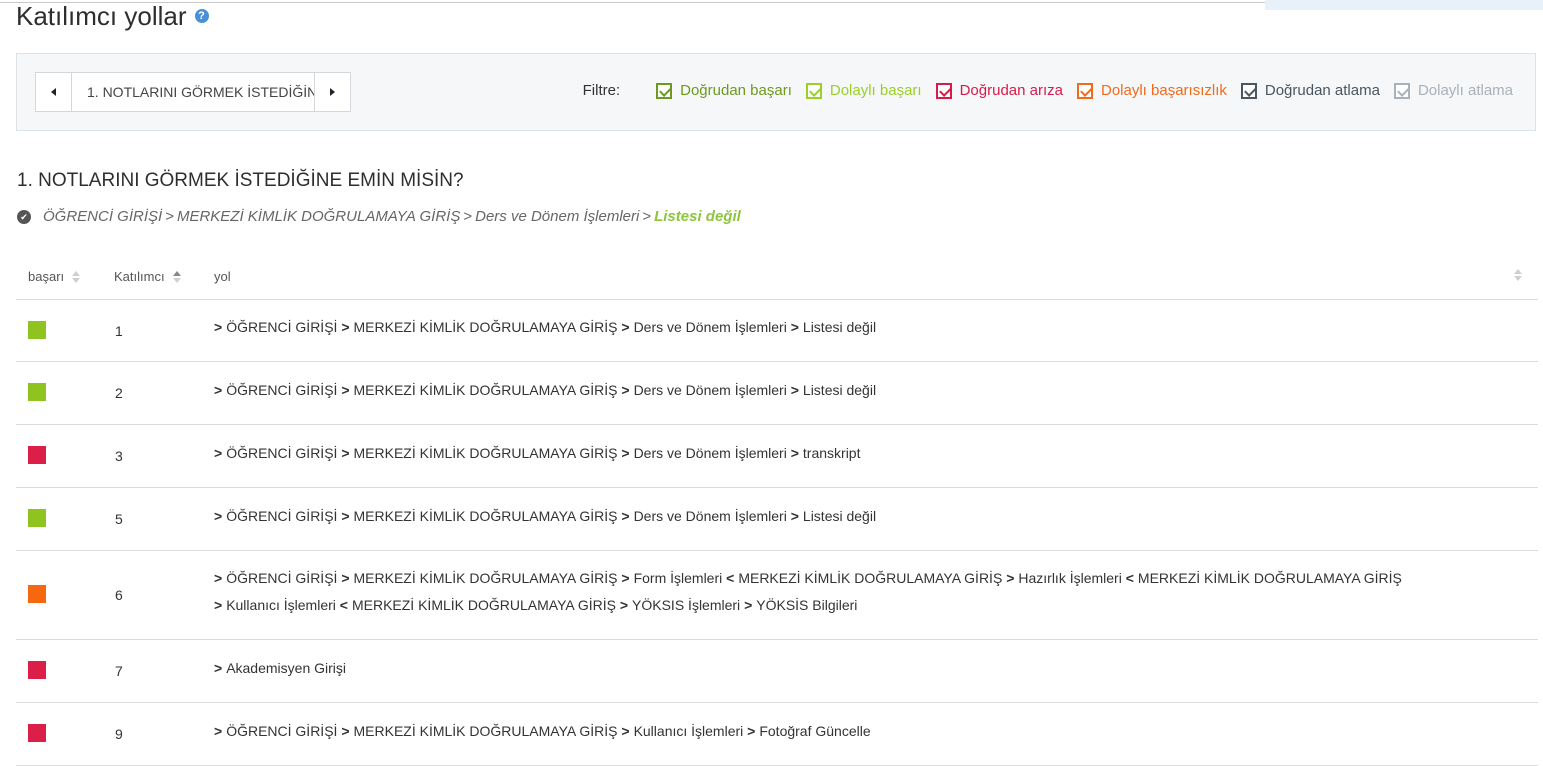 The width and height of the screenshot is (1543, 766). I want to click on previous-question-button, so click(54, 92).